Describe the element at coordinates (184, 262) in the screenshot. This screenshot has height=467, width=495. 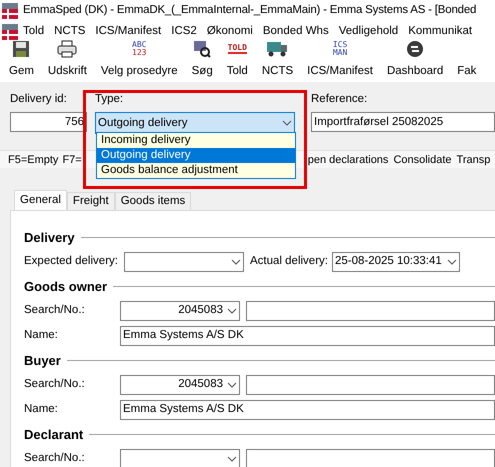
I see `date-dropdown` at that location.